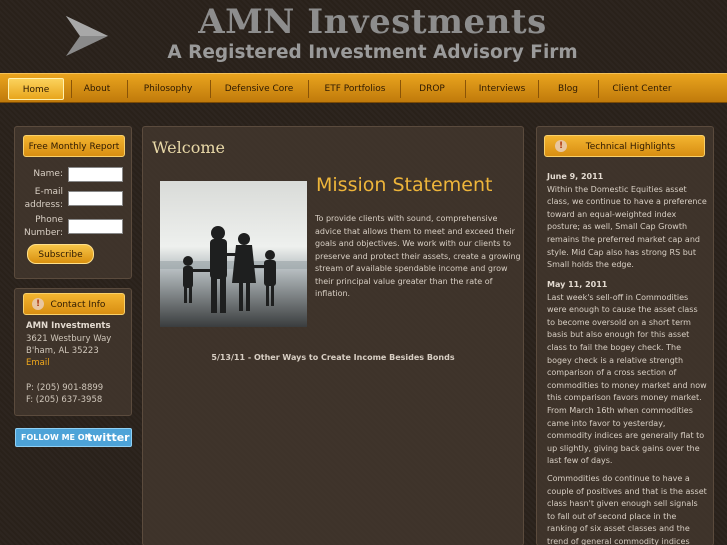 The height and width of the screenshot is (545, 727). Describe the element at coordinates (64, 400) in the screenshot. I see `contact-fax: F: (205) 637-3958` at that location.